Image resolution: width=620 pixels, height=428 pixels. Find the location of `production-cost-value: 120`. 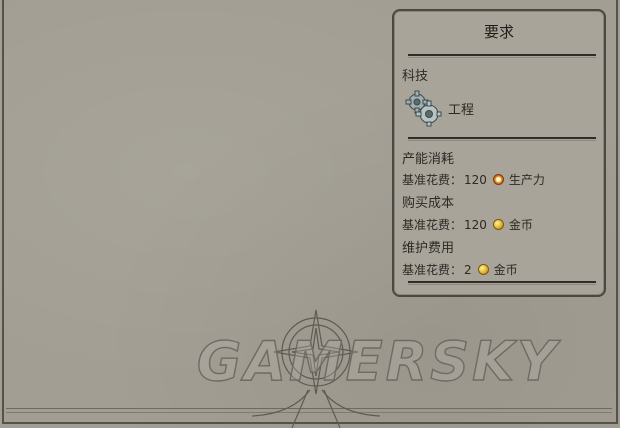

production-cost-value: 120 is located at coordinates (475, 179).